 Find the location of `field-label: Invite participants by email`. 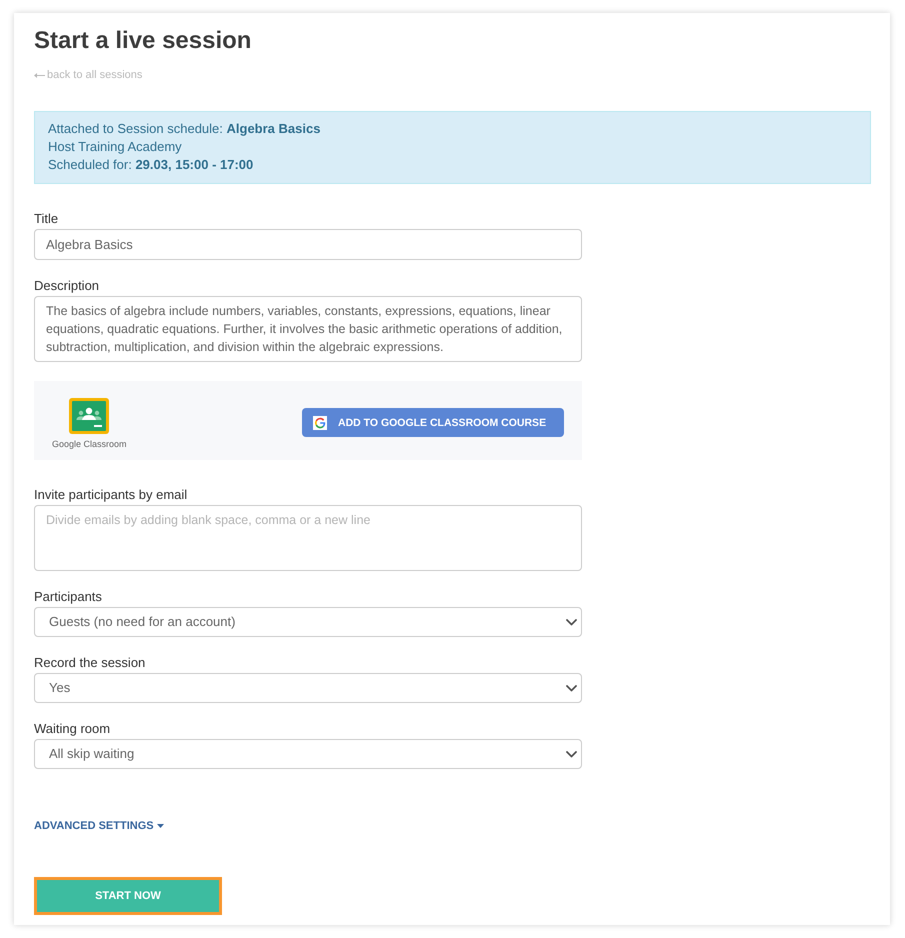

field-label: Invite participants by email is located at coordinates (111, 495).